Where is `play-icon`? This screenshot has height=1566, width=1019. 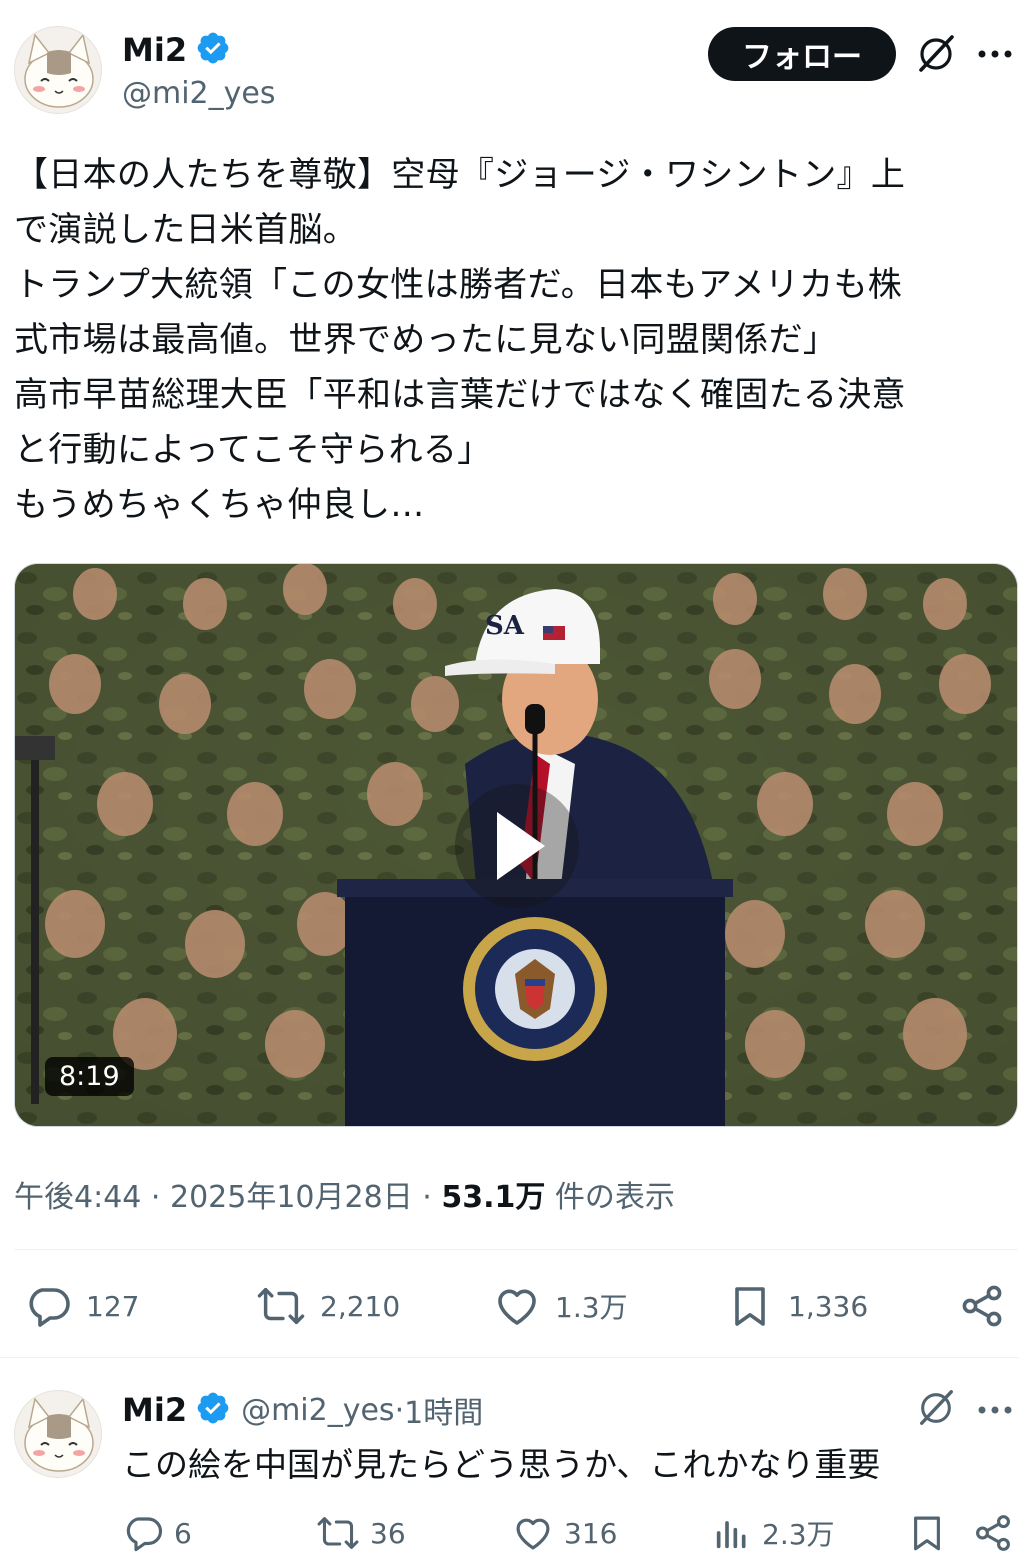 play-icon is located at coordinates (517, 846).